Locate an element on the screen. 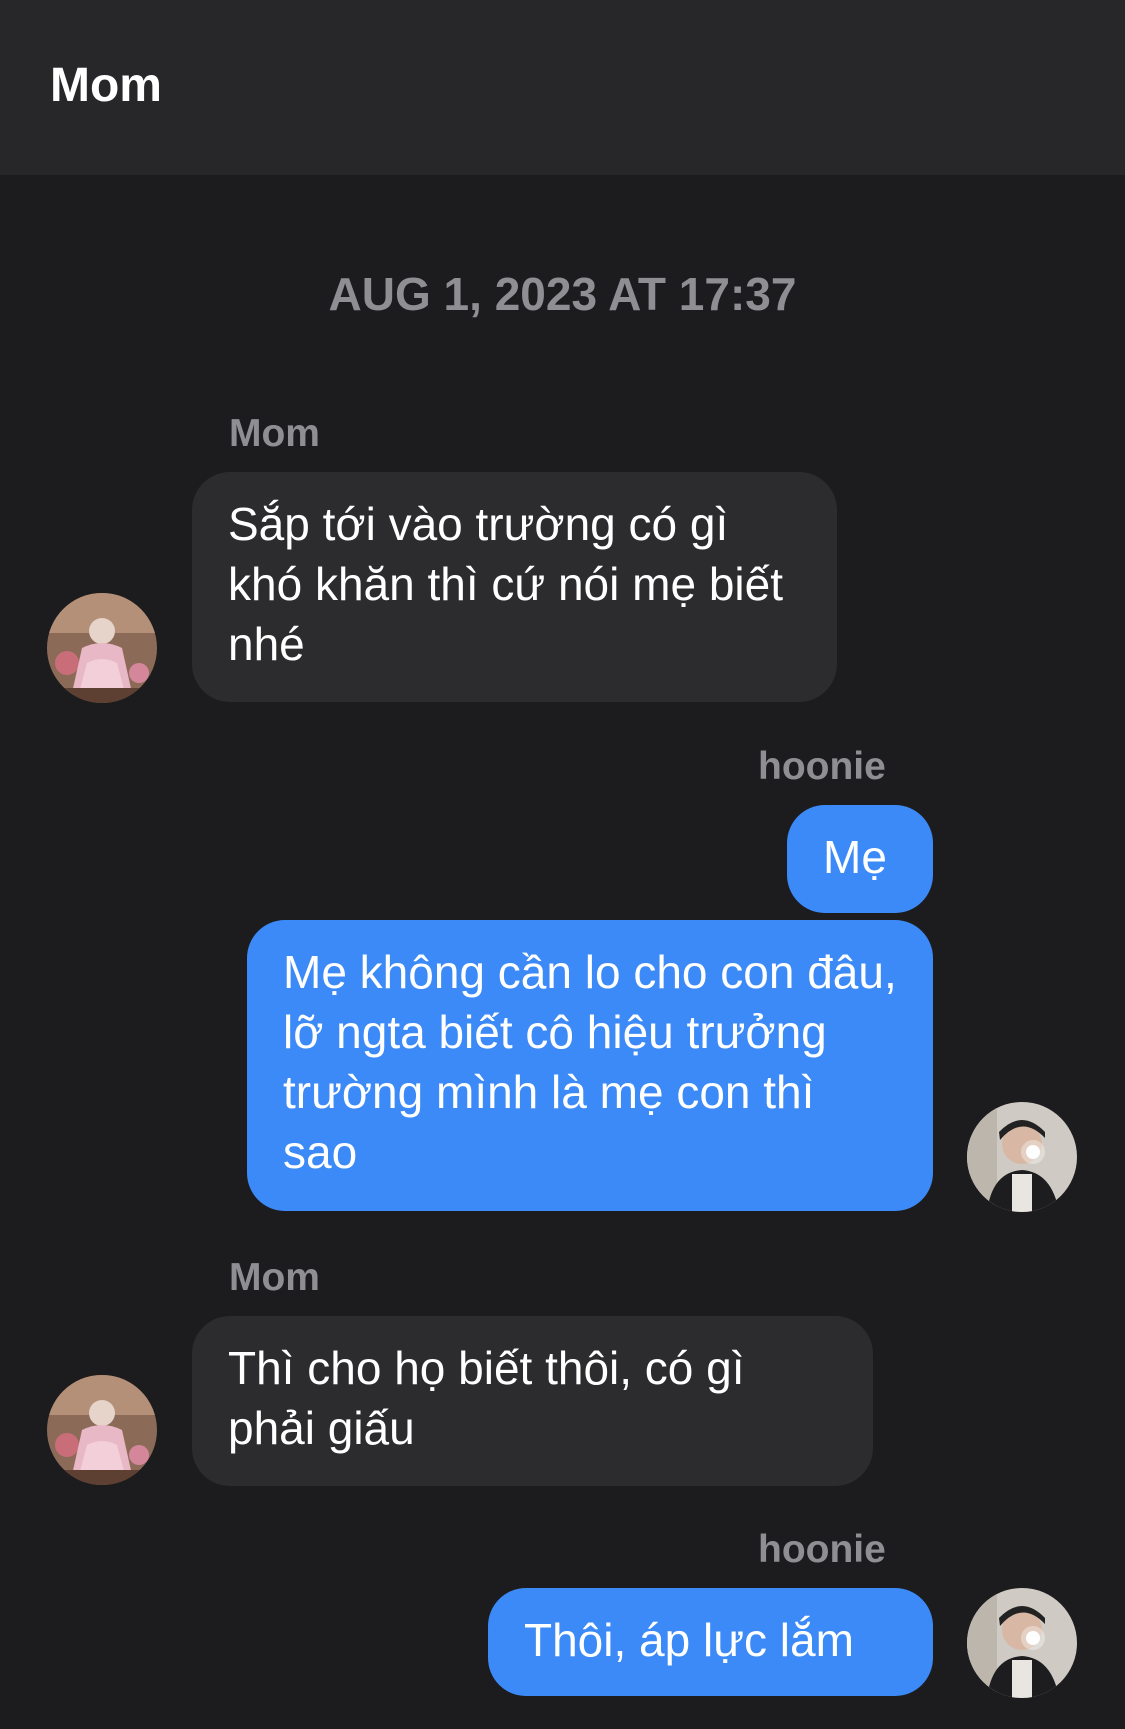 The width and height of the screenshot is (1125, 1729). outgoing-message-bubble: Mẹ is located at coordinates (860, 859).